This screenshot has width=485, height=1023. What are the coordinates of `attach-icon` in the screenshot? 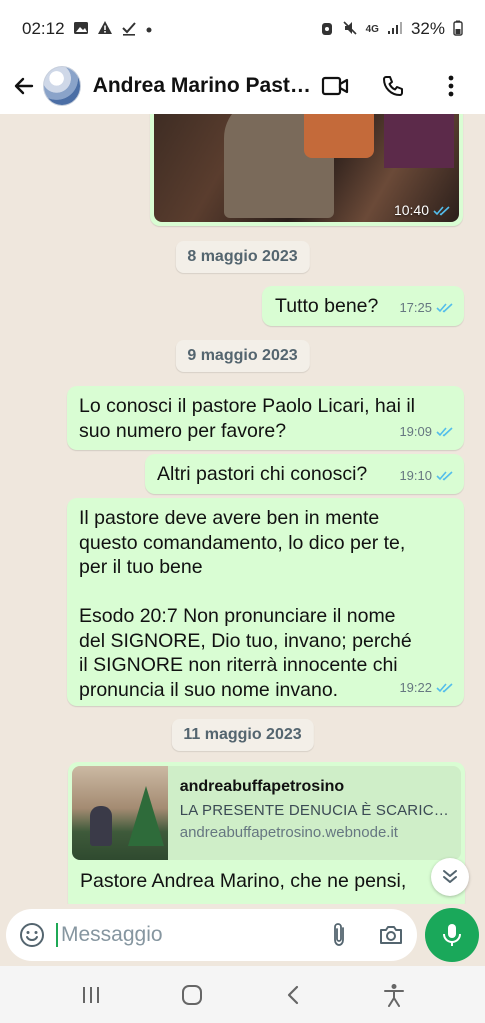 It's located at (339, 935).